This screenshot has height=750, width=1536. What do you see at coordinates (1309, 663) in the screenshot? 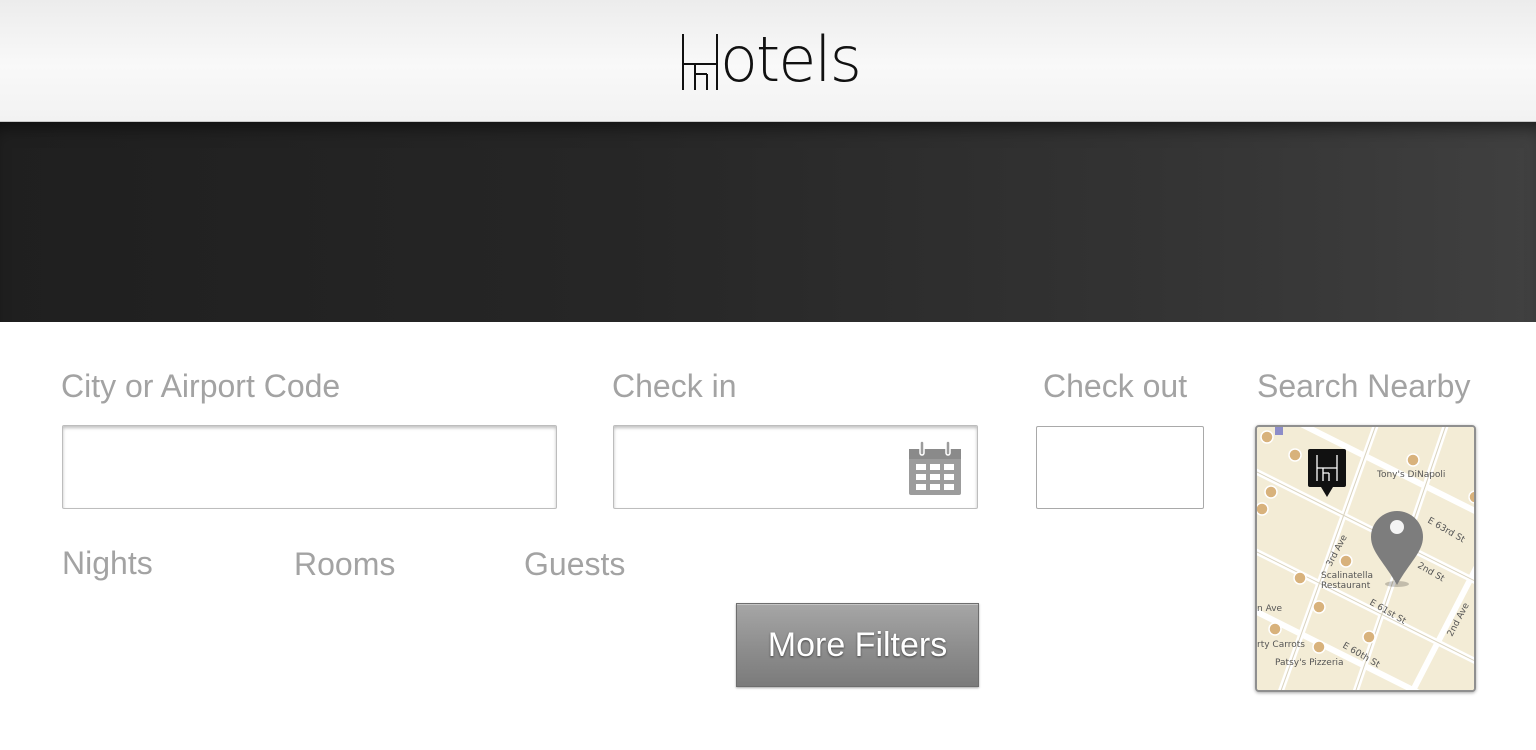
I see `map-place-label: Patsy's Pizzeria` at bounding box center [1309, 663].